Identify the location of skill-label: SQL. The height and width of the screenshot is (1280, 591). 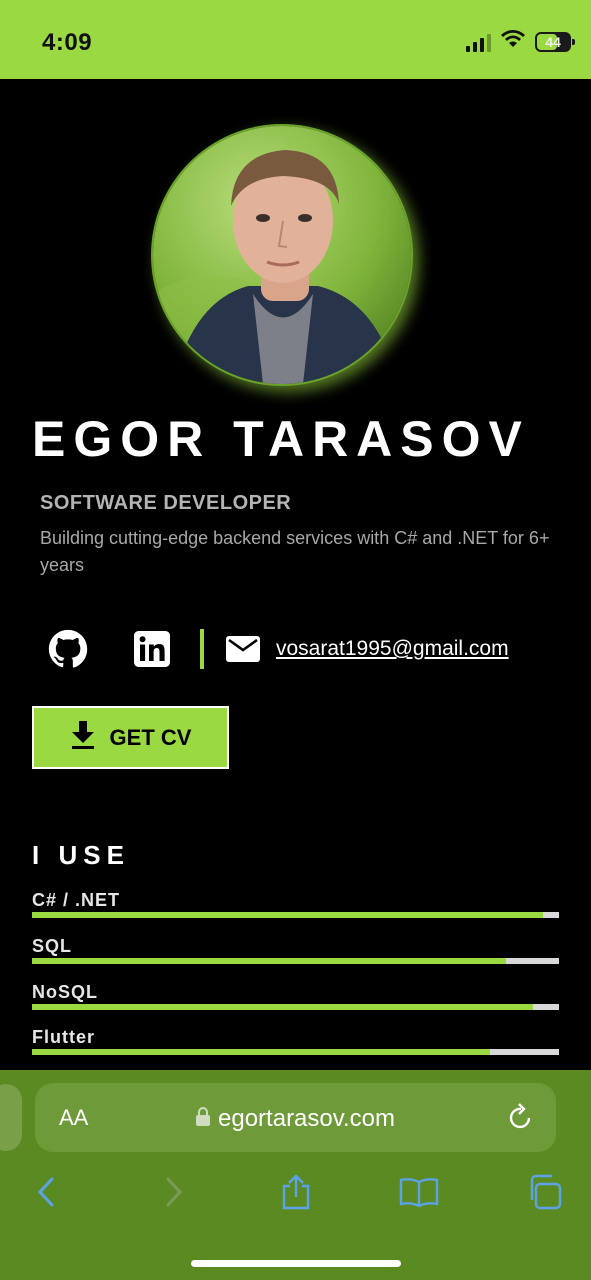
(52, 946).